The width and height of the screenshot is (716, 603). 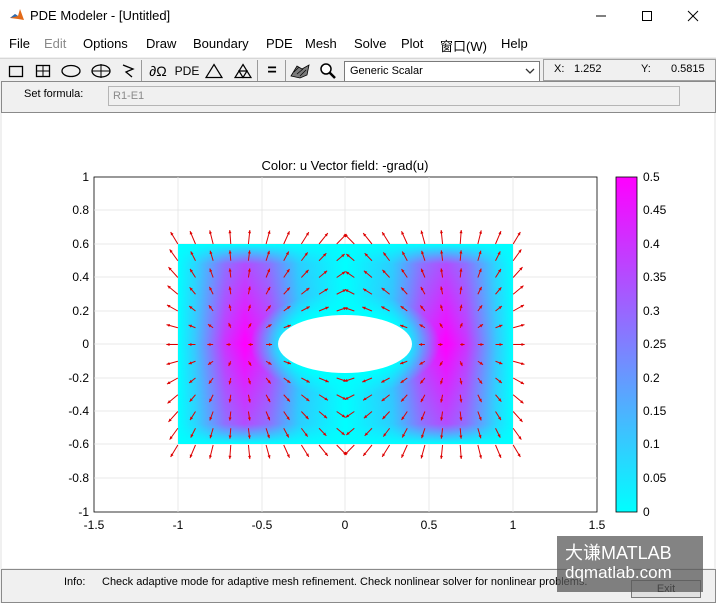 I want to click on y-tick-label: 0.6, so click(x=80, y=244).